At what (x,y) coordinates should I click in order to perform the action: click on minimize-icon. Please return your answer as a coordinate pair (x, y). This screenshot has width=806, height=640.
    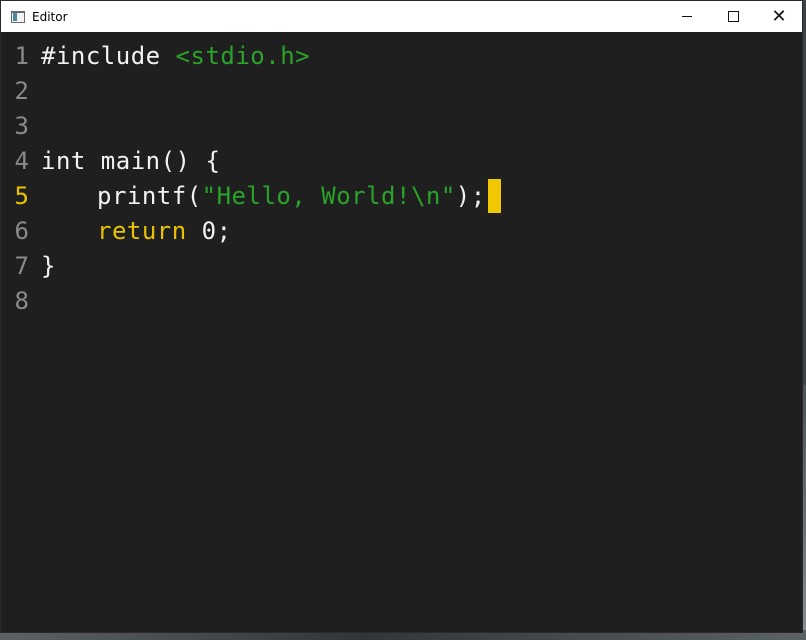
    Looking at the image, I should click on (687, 16).